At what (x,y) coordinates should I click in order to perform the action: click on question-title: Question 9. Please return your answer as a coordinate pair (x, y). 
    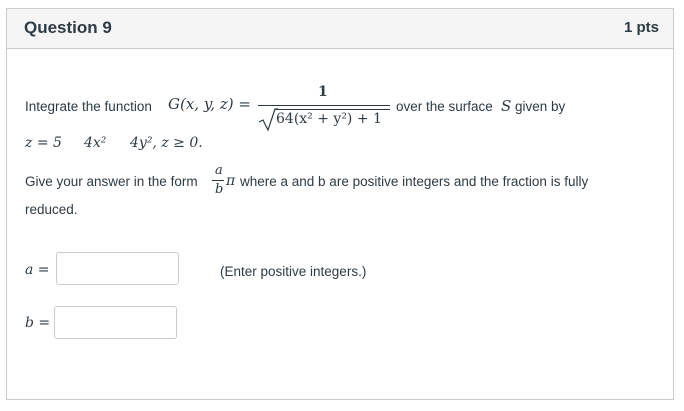
    Looking at the image, I should click on (68, 27).